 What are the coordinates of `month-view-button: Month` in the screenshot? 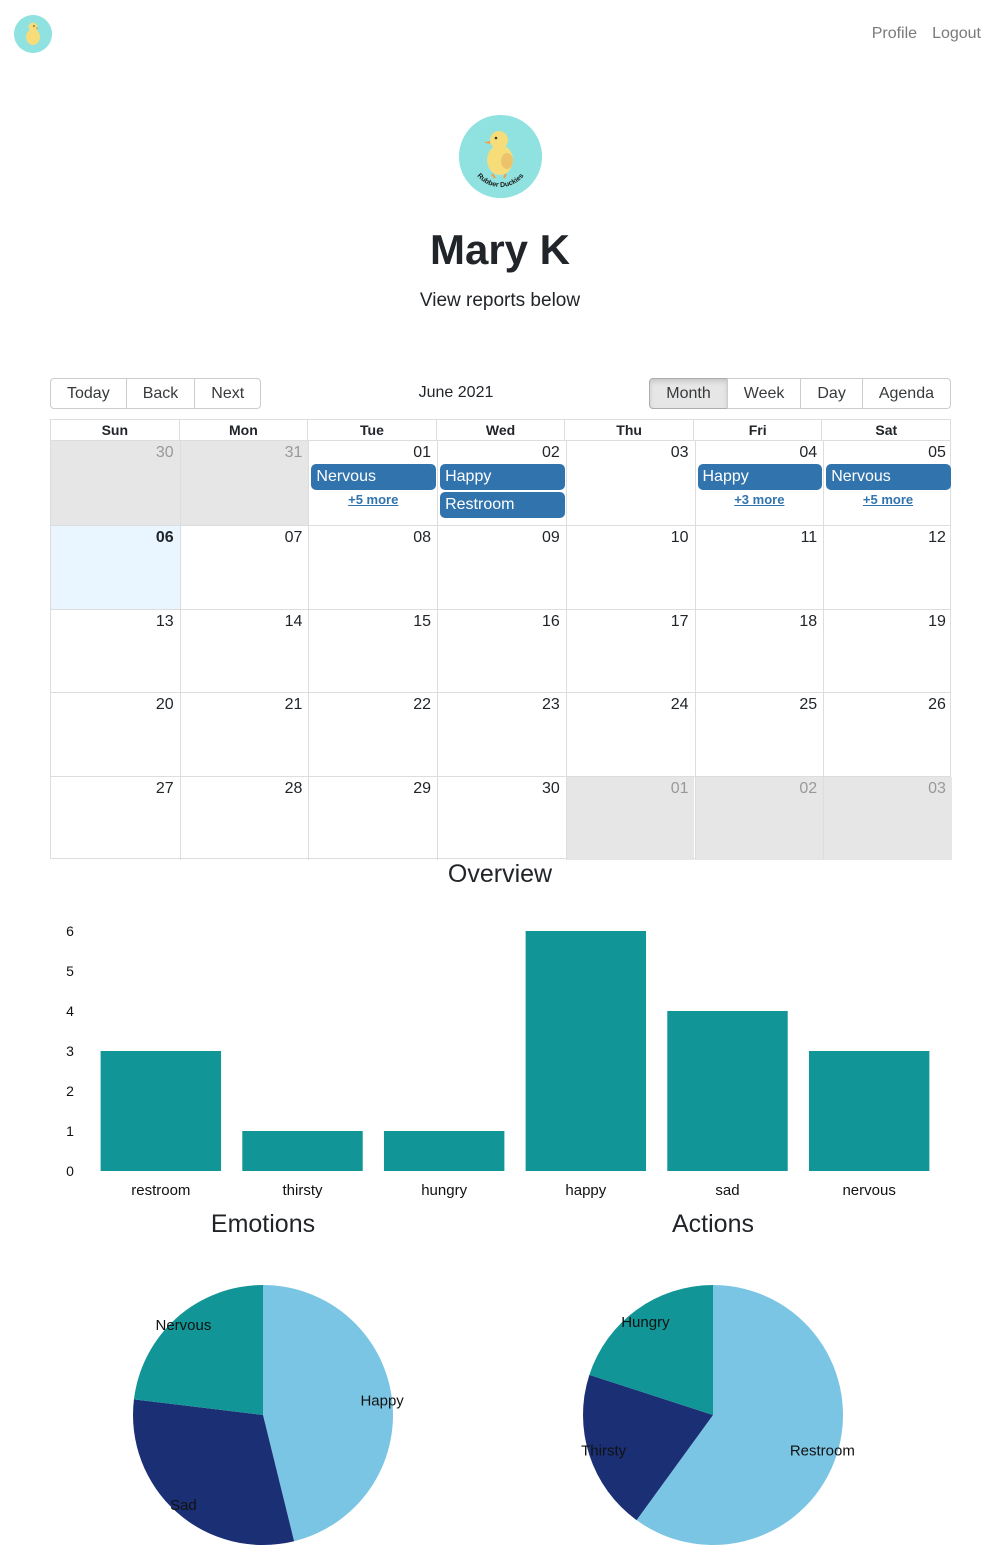 It's located at (688, 393).